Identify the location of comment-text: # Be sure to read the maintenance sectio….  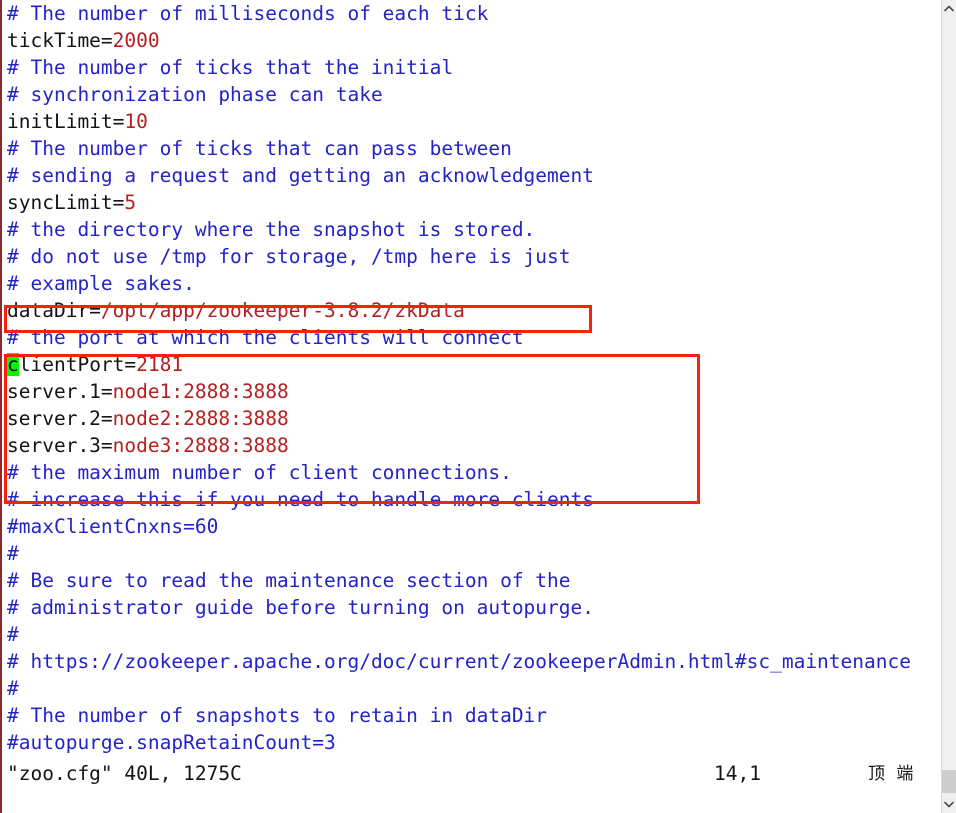
(289, 580).